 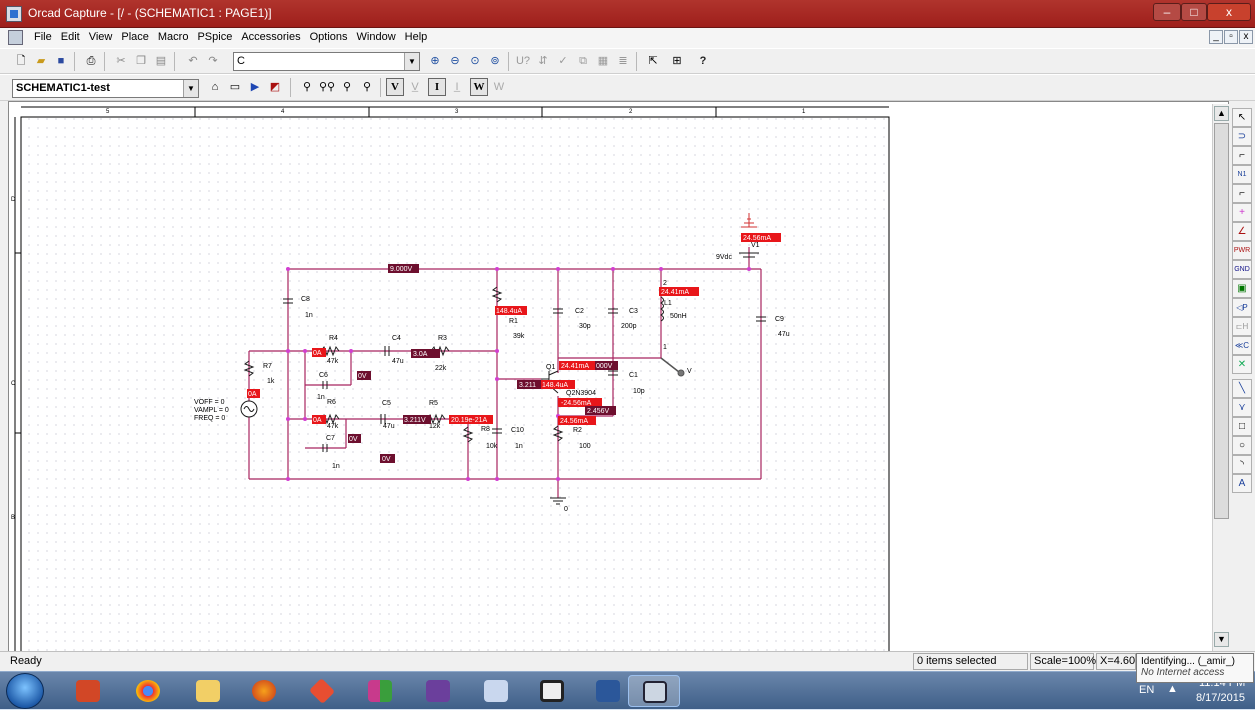 What do you see at coordinates (61, 61) in the screenshot?
I see `save-icon: ■` at bounding box center [61, 61].